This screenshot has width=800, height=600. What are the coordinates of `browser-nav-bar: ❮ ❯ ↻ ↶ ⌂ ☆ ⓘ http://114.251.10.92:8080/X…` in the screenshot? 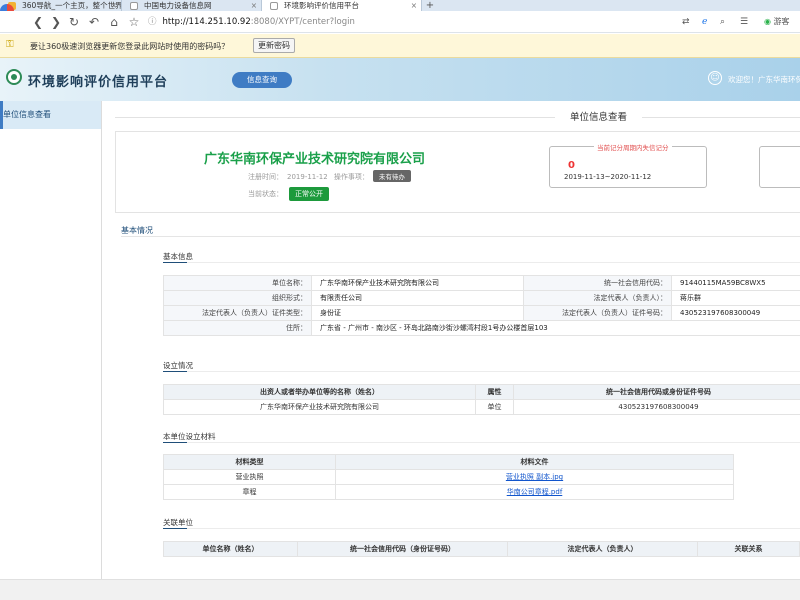 It's located at (400, 22).